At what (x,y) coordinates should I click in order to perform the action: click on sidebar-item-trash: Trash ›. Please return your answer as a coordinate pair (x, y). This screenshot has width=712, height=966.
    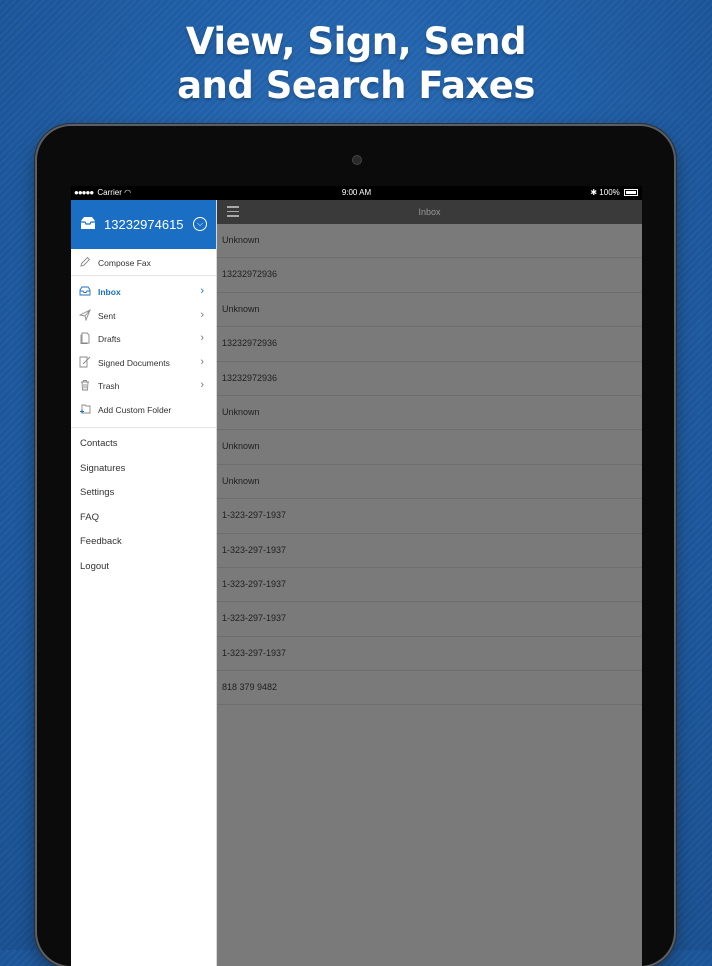
    Looking at the image, I should click on (143, 386).